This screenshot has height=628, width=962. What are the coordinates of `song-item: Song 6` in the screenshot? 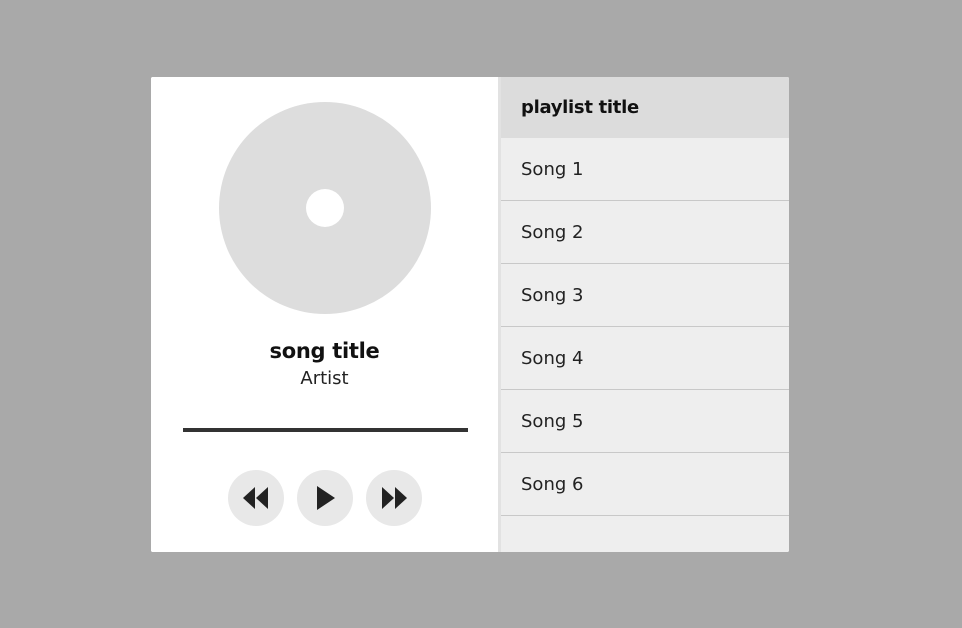 It's located at (645, 484).